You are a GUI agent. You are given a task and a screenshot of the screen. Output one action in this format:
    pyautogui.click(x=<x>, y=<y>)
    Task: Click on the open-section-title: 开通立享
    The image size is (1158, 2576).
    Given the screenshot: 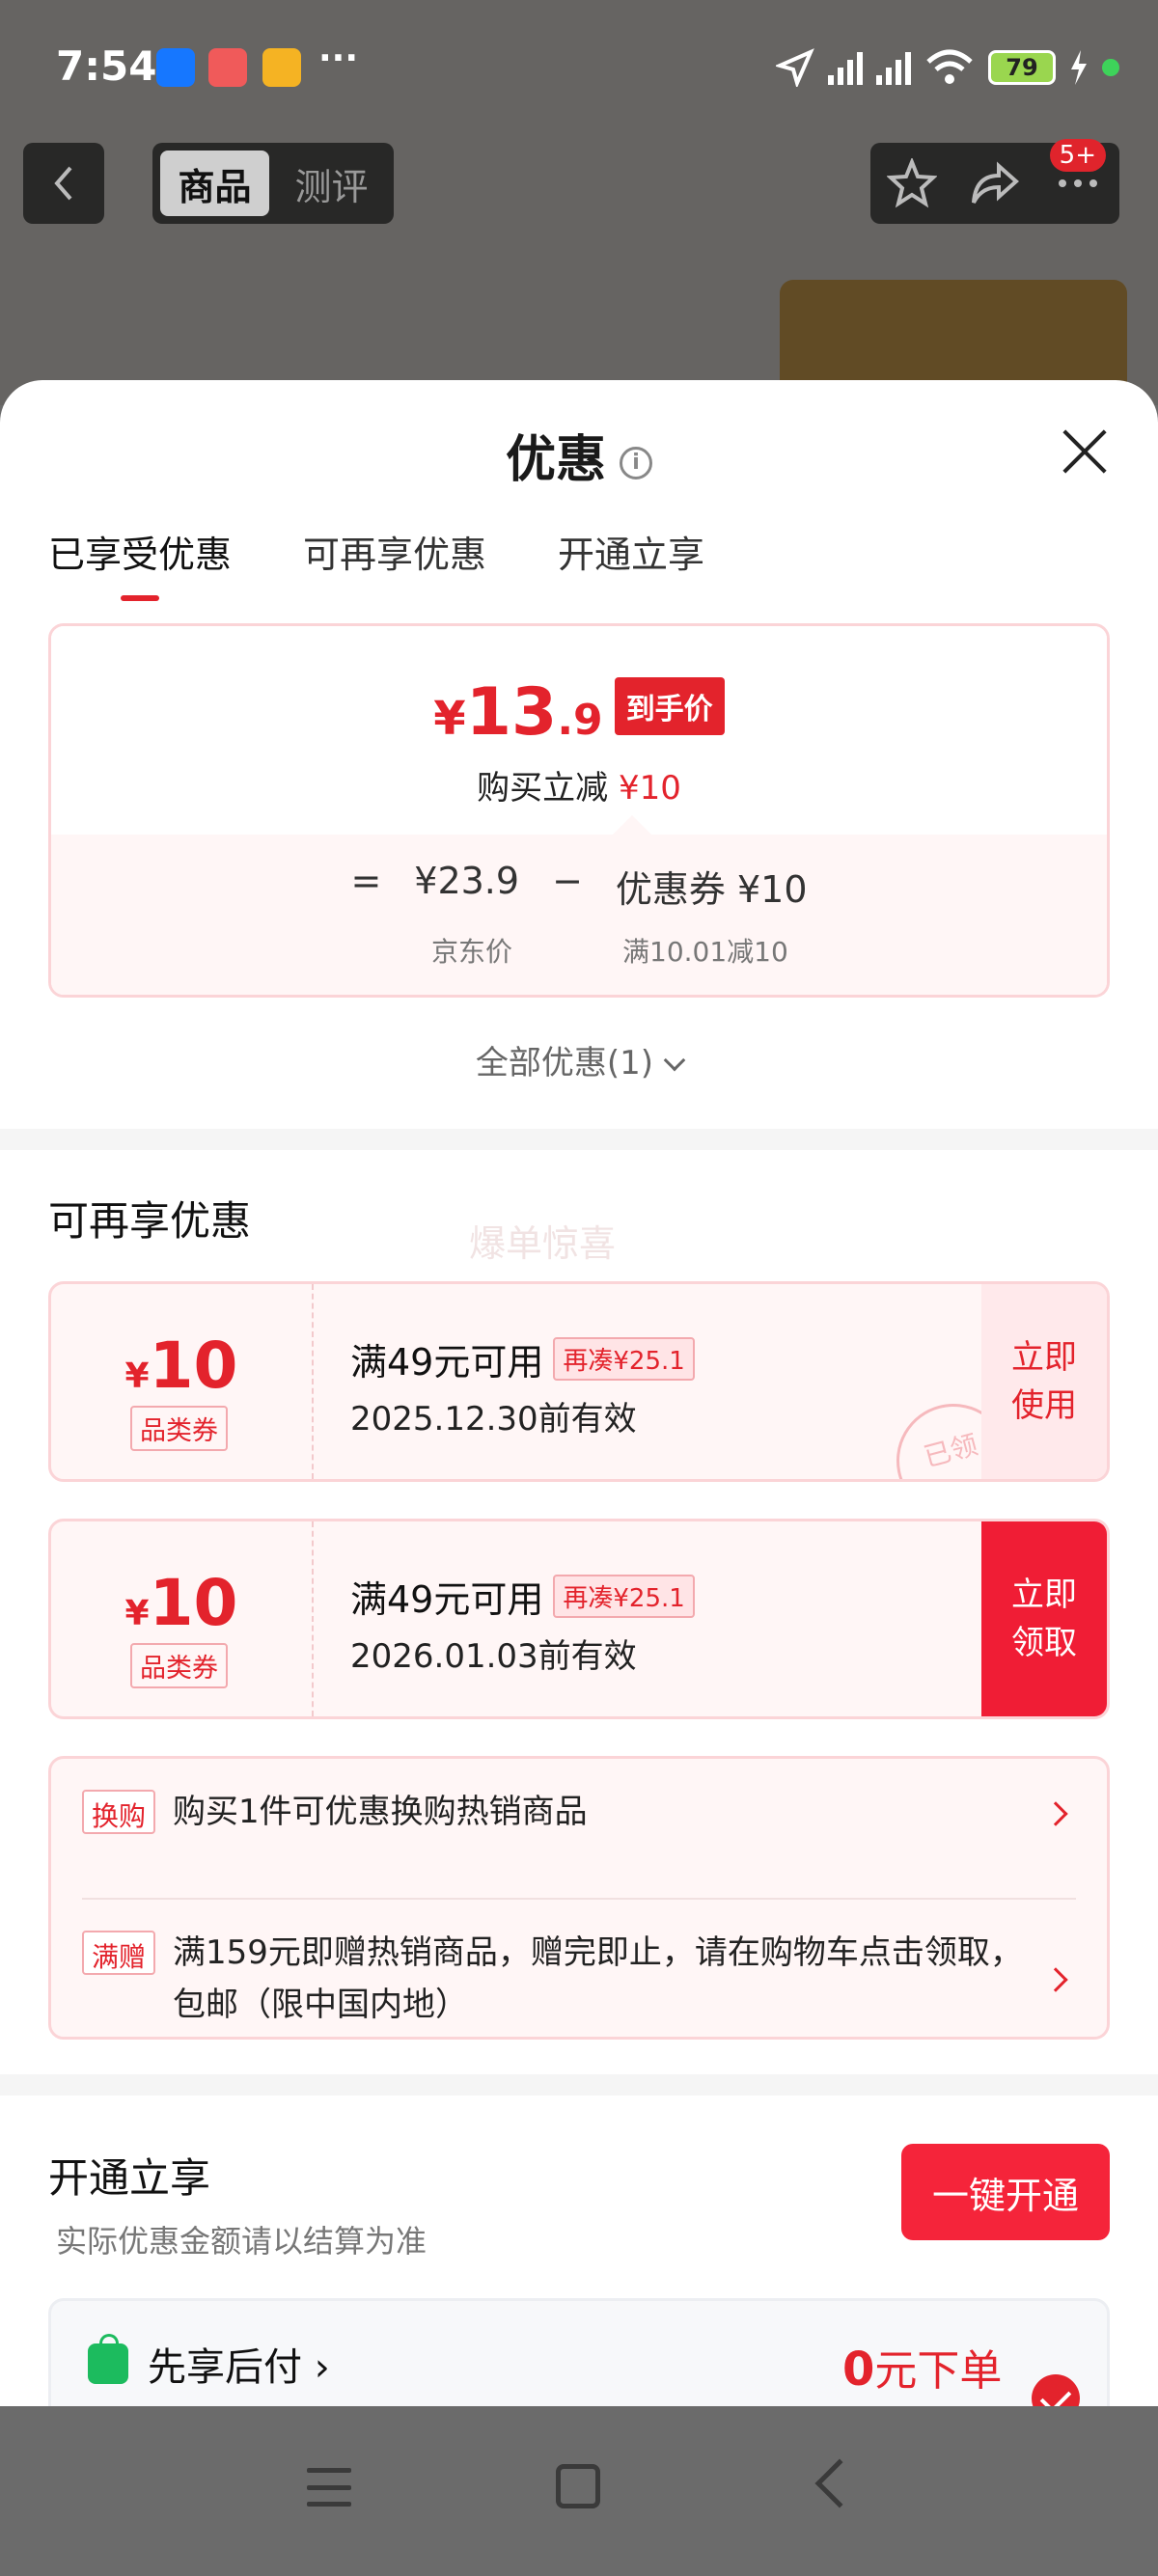 What is the action you would take?
    pyautogui.click(x=129, y=2178)
    